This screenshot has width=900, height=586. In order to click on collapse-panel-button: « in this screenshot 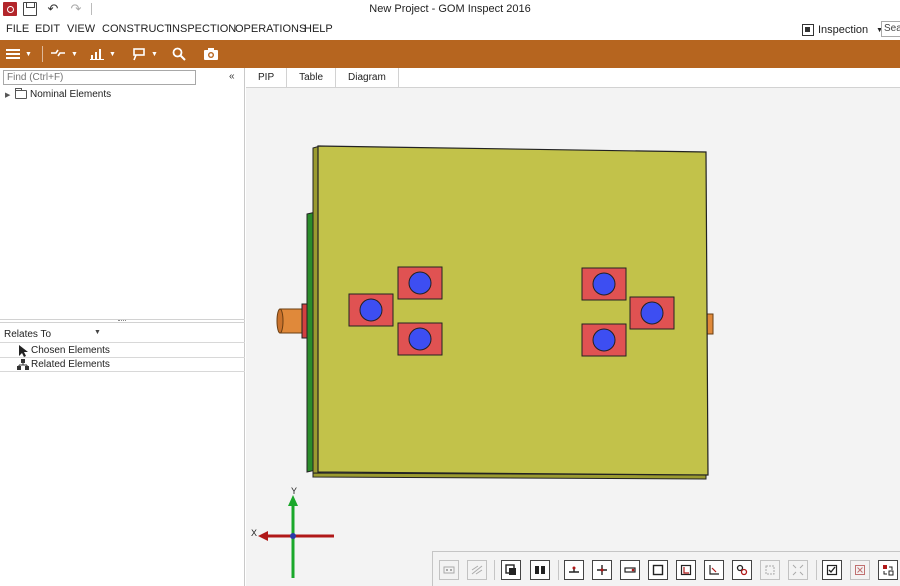, I will do `click(232, 76)`.